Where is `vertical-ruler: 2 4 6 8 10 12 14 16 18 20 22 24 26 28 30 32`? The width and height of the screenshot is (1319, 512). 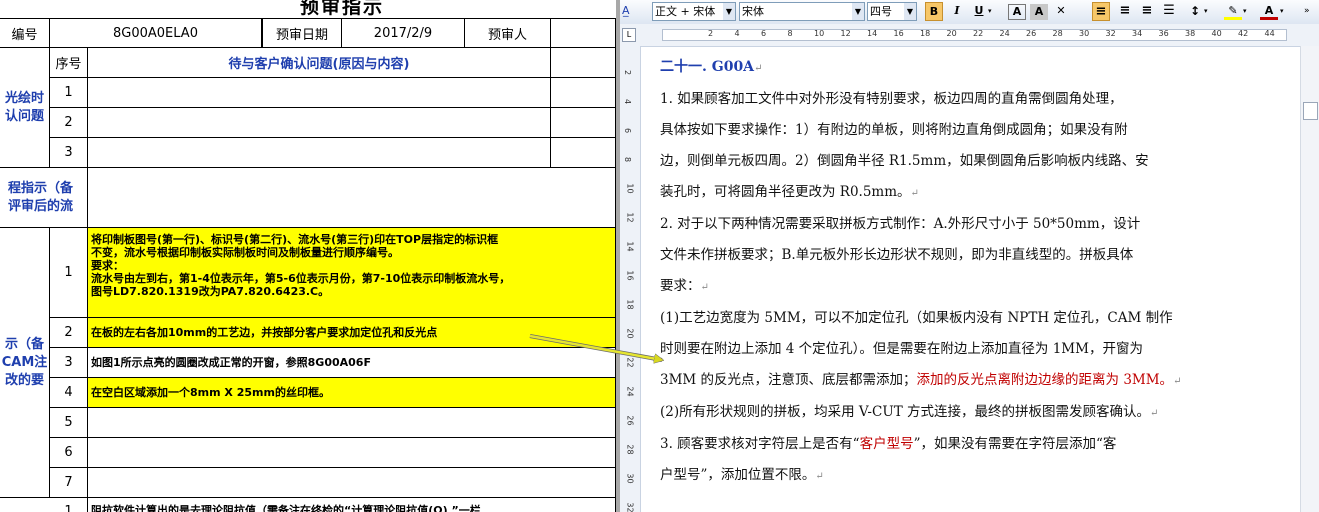
vertical-ruler: 2 4 6 8 10 12 14 16 18 20 22 24 26 28 30 32 is located at coordinates (630, 279).